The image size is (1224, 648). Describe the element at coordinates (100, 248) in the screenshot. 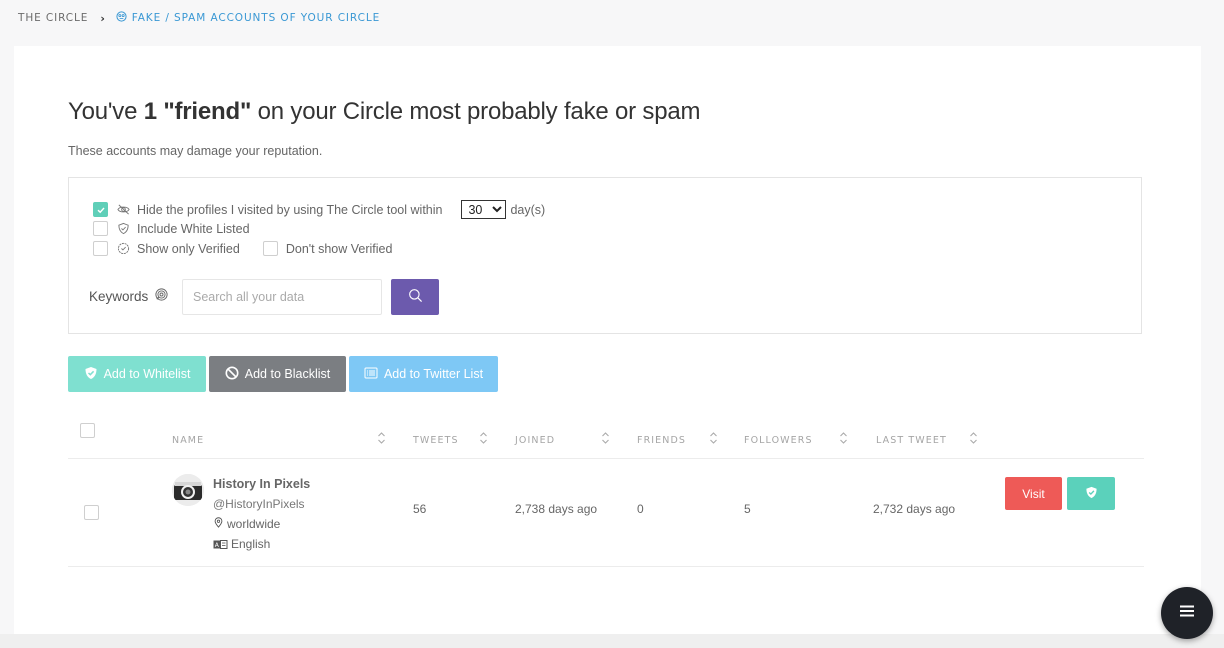

I see `show-only-verified-checkbox` at that location.